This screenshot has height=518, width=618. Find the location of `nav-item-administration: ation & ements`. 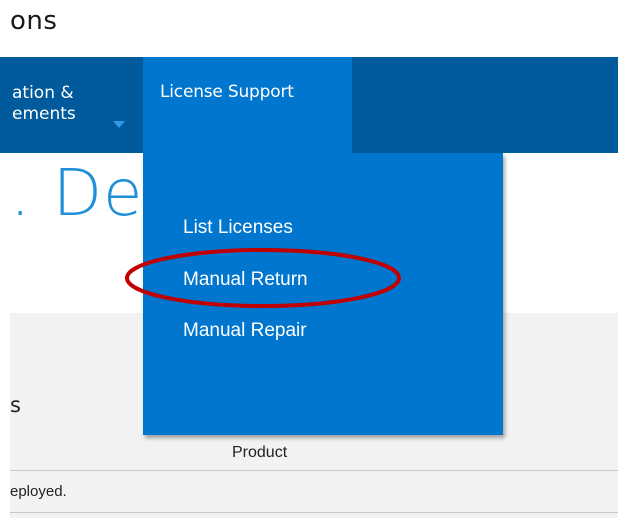

nav-item-administration: ation & ements is located at coordinates (44, 104).